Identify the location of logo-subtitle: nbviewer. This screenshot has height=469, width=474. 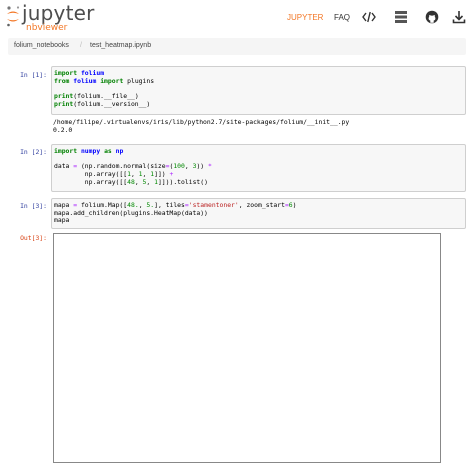
(47, 28).